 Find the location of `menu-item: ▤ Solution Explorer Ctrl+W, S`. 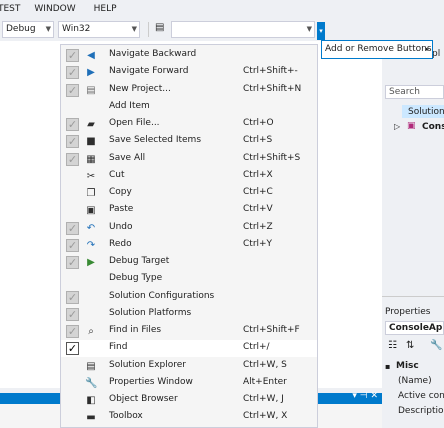

menu-item: ▤ Solution Explorer Ctrl+W, S is located at coordinates (189, 366).